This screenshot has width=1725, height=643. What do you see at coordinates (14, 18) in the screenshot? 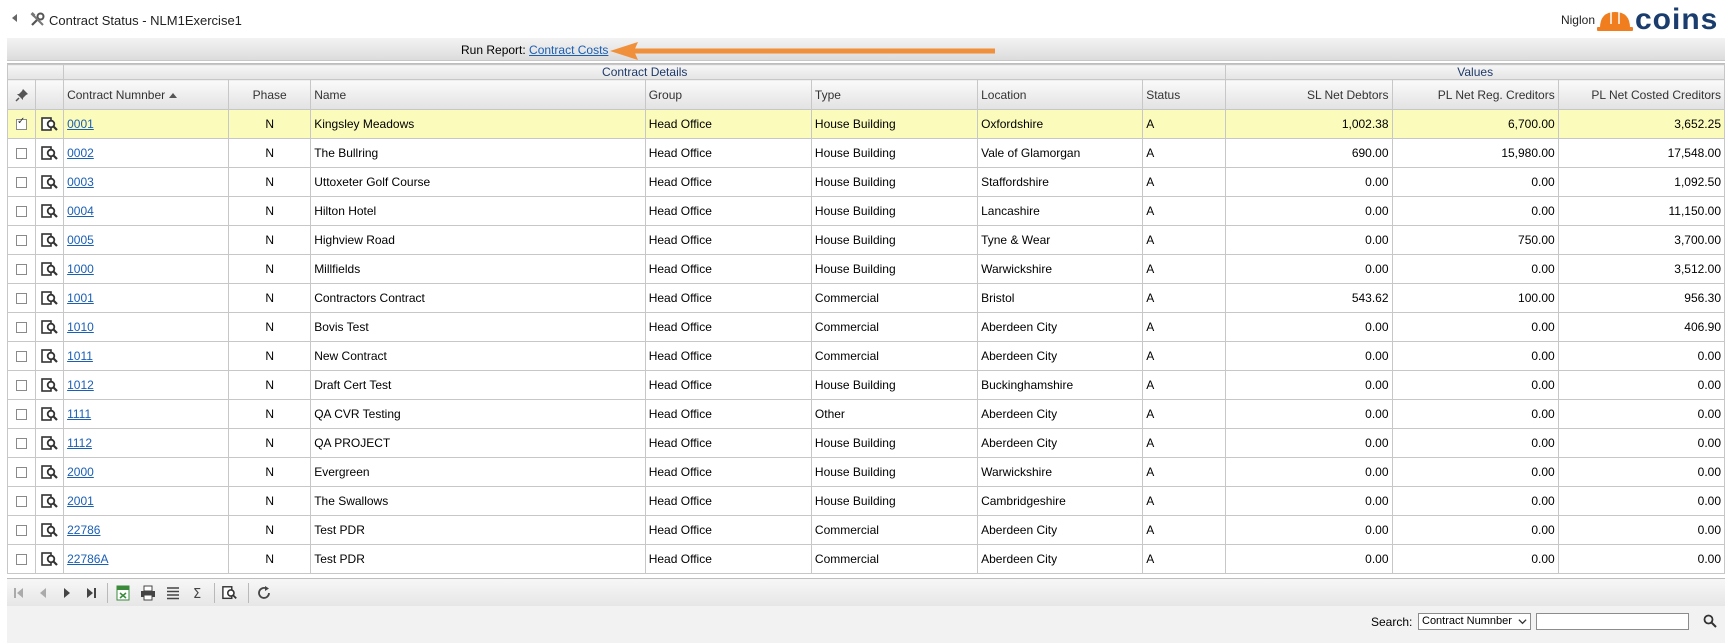
I see `back-arrow-icon` at bounding box center [14, 18].